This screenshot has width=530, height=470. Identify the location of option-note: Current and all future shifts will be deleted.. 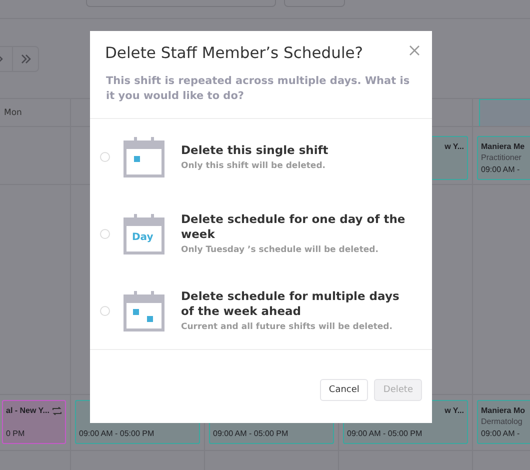
(287, 327).